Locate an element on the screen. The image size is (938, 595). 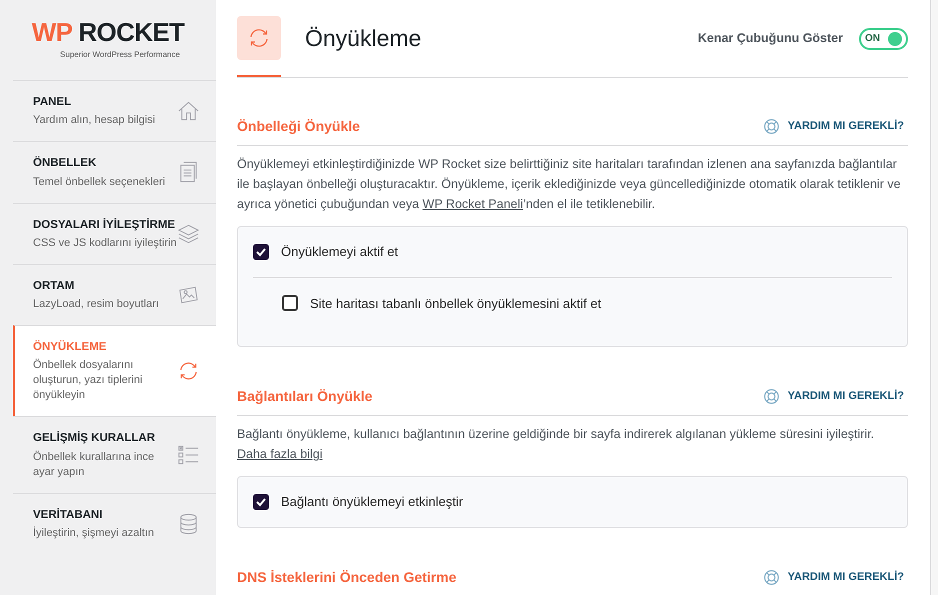
sidebar-item: ÖNYÜKLEME Önbellek dosyalarını oluşturun, yazı tiplerini önyükleyin is located at coordinates (114, 370).